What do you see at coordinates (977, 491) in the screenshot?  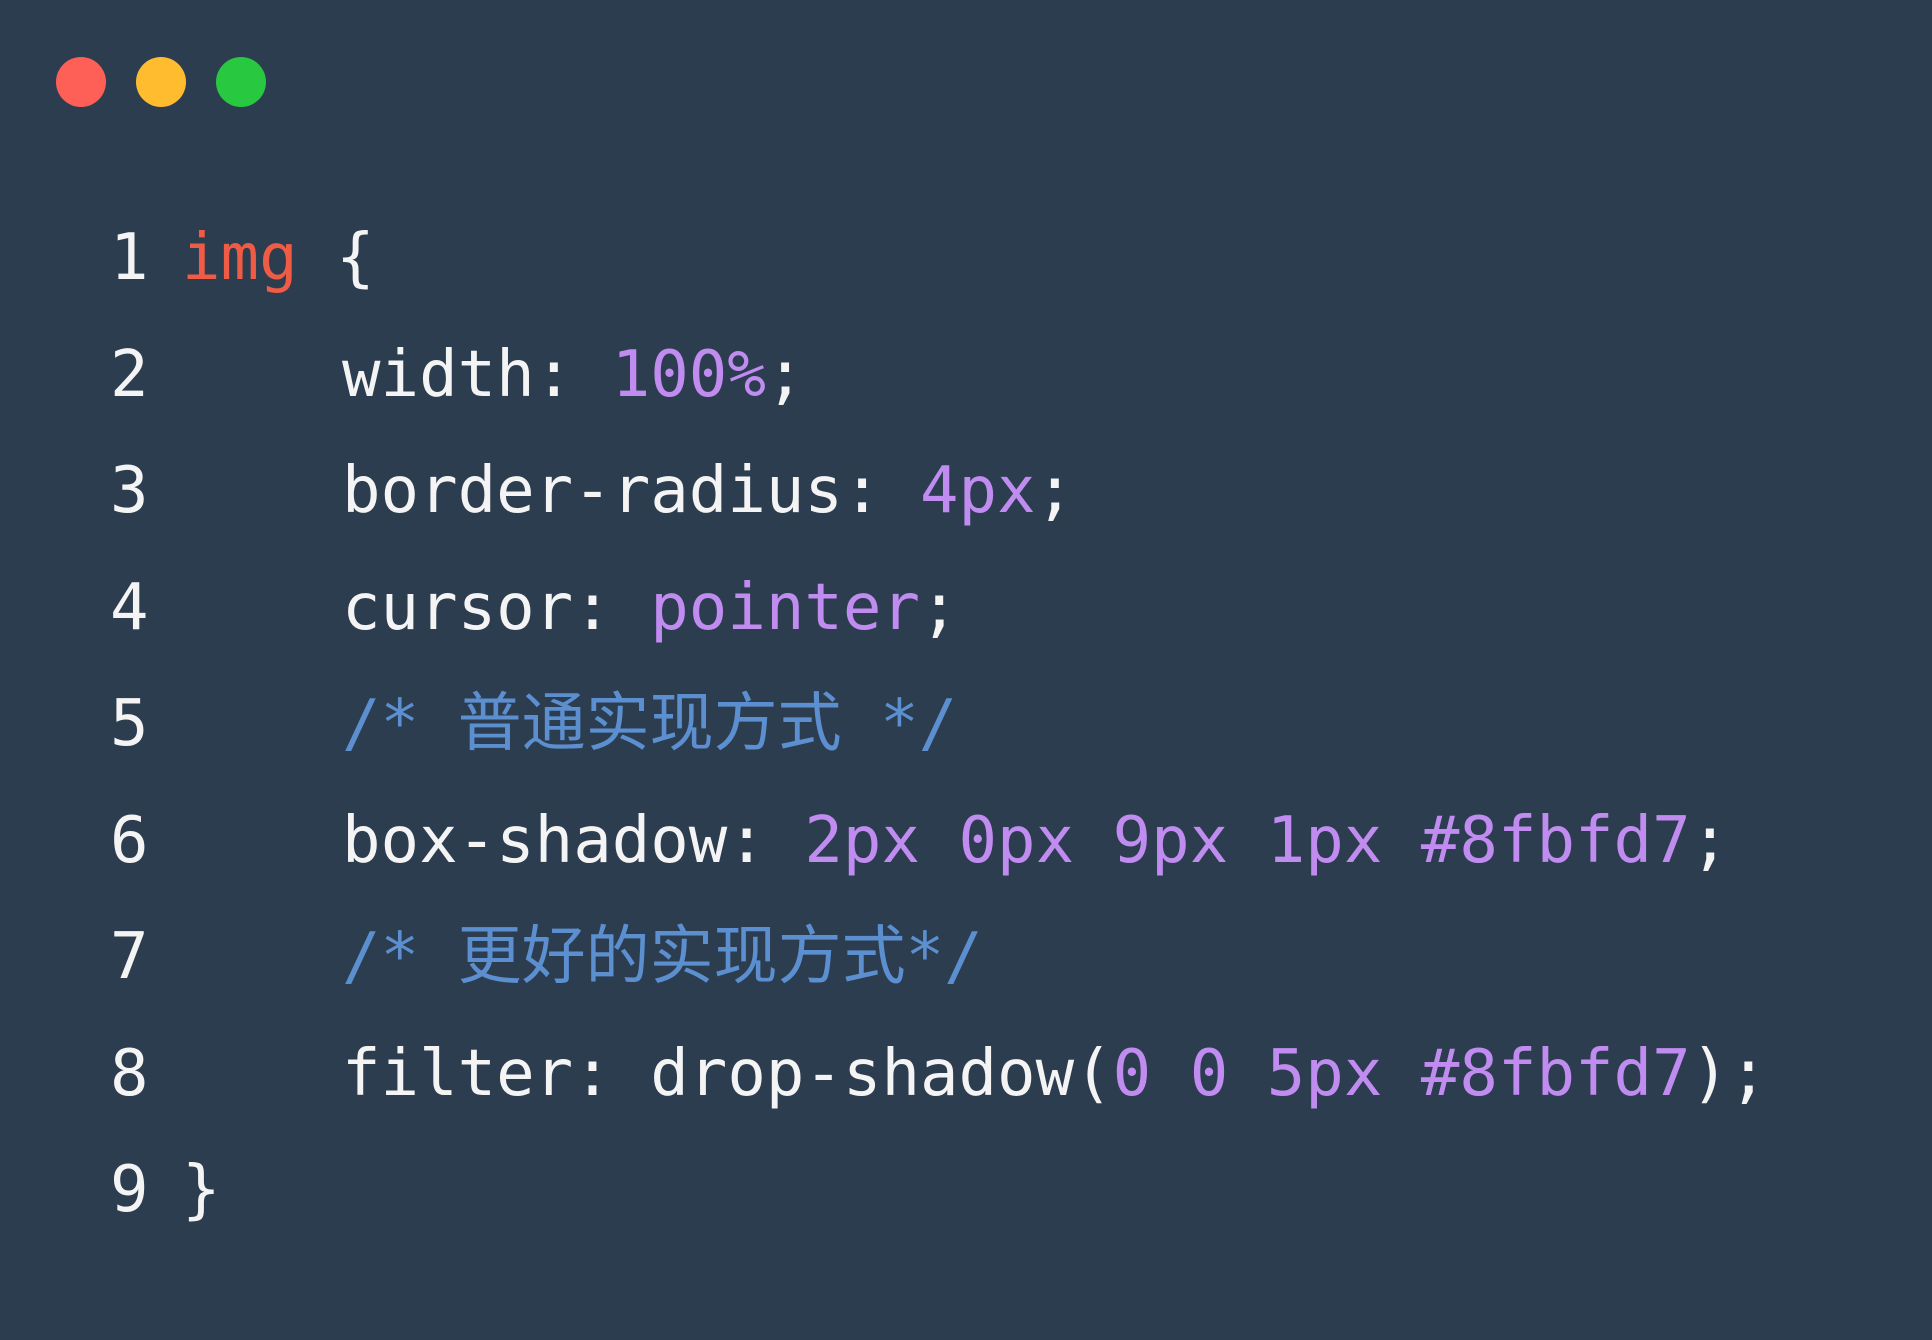 I see `token-value: 4px` at bounding box center [977, 491].